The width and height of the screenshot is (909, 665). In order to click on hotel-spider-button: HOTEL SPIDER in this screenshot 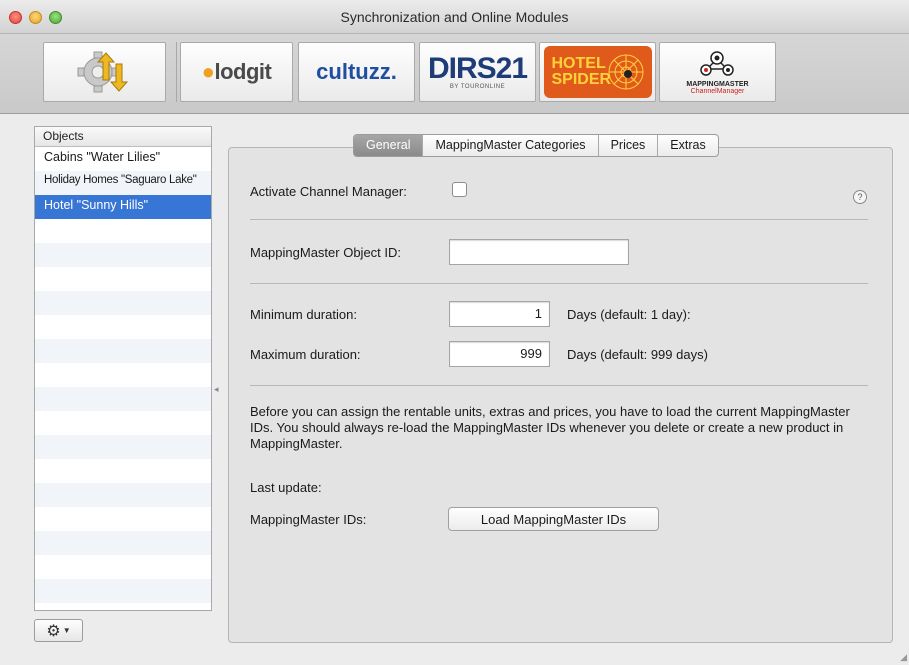, I will do `click(597, 72)`.